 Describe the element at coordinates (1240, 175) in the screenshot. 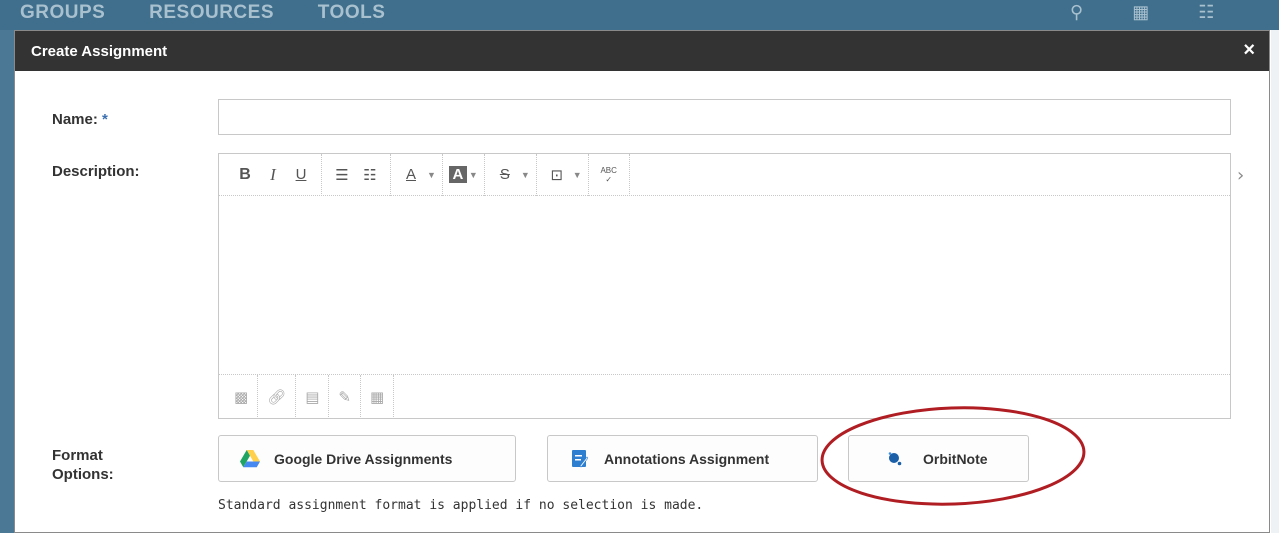

I see `chevron-right-icon: ›` at that location.